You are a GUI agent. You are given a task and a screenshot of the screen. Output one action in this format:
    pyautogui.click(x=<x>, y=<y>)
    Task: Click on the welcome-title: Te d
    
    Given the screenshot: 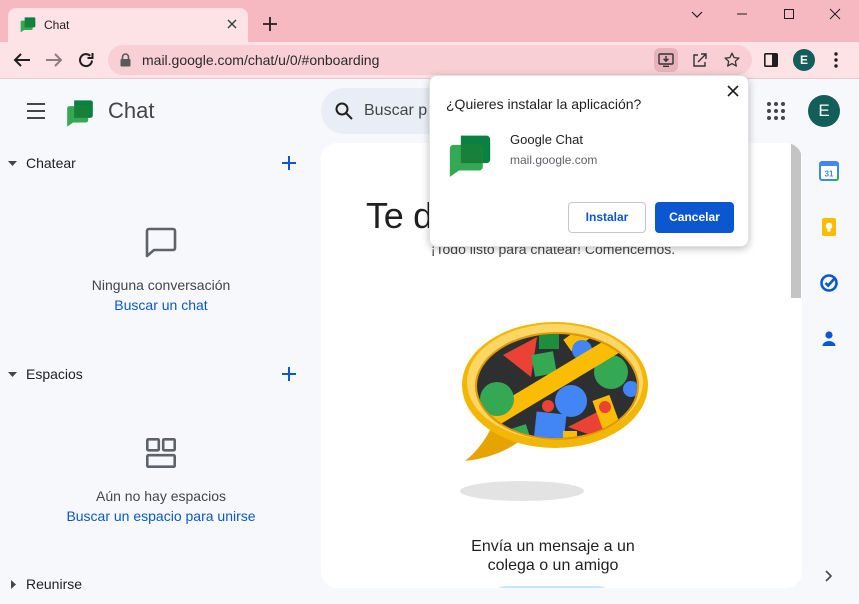 What is the action you would take?
    pyautogui.click(x=399, y=215)
    